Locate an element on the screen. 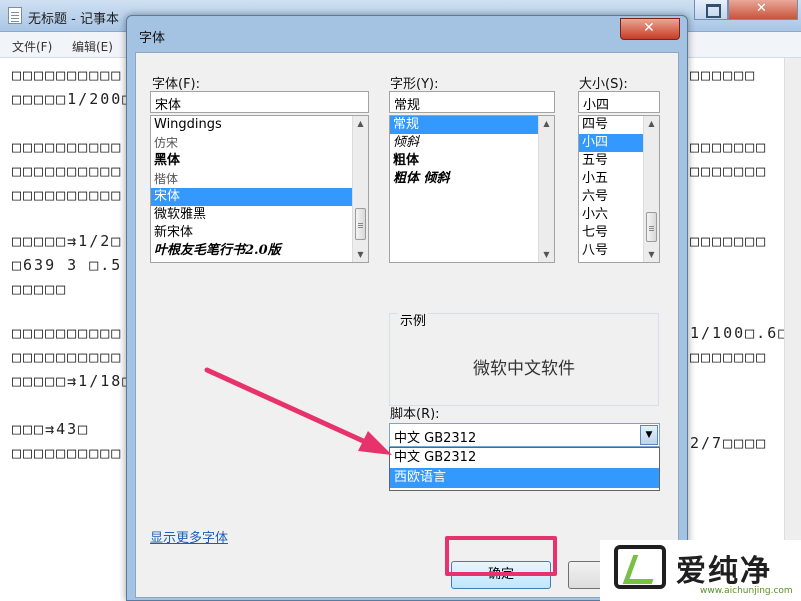 The image size is (801, 601). notepad-scrollbar is located at coordinates (792, 329).